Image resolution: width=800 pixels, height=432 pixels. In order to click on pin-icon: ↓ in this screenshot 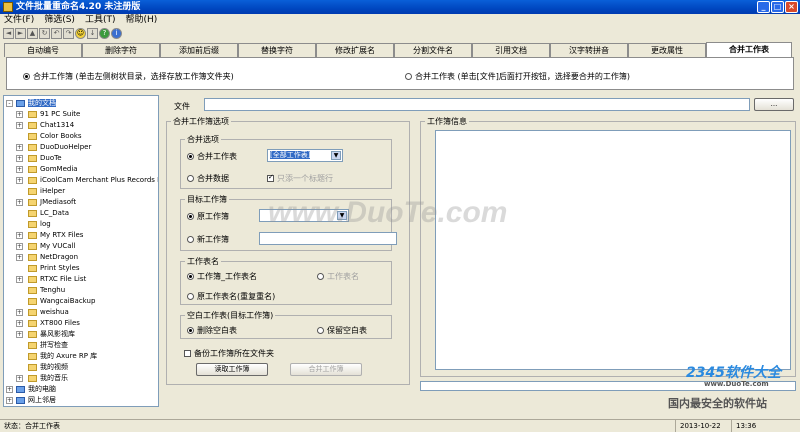, I will do `click(92, 33)`.